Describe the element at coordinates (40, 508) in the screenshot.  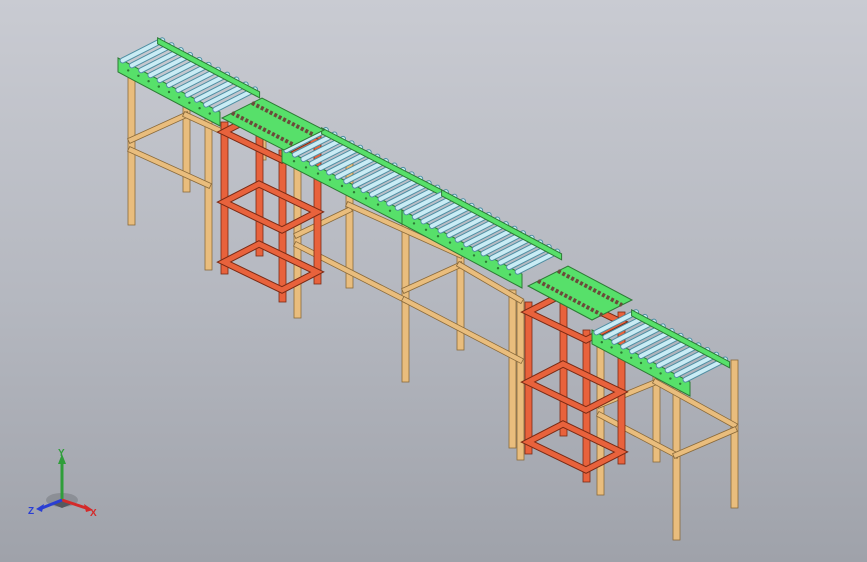
I see `z-axis-head` at that location.